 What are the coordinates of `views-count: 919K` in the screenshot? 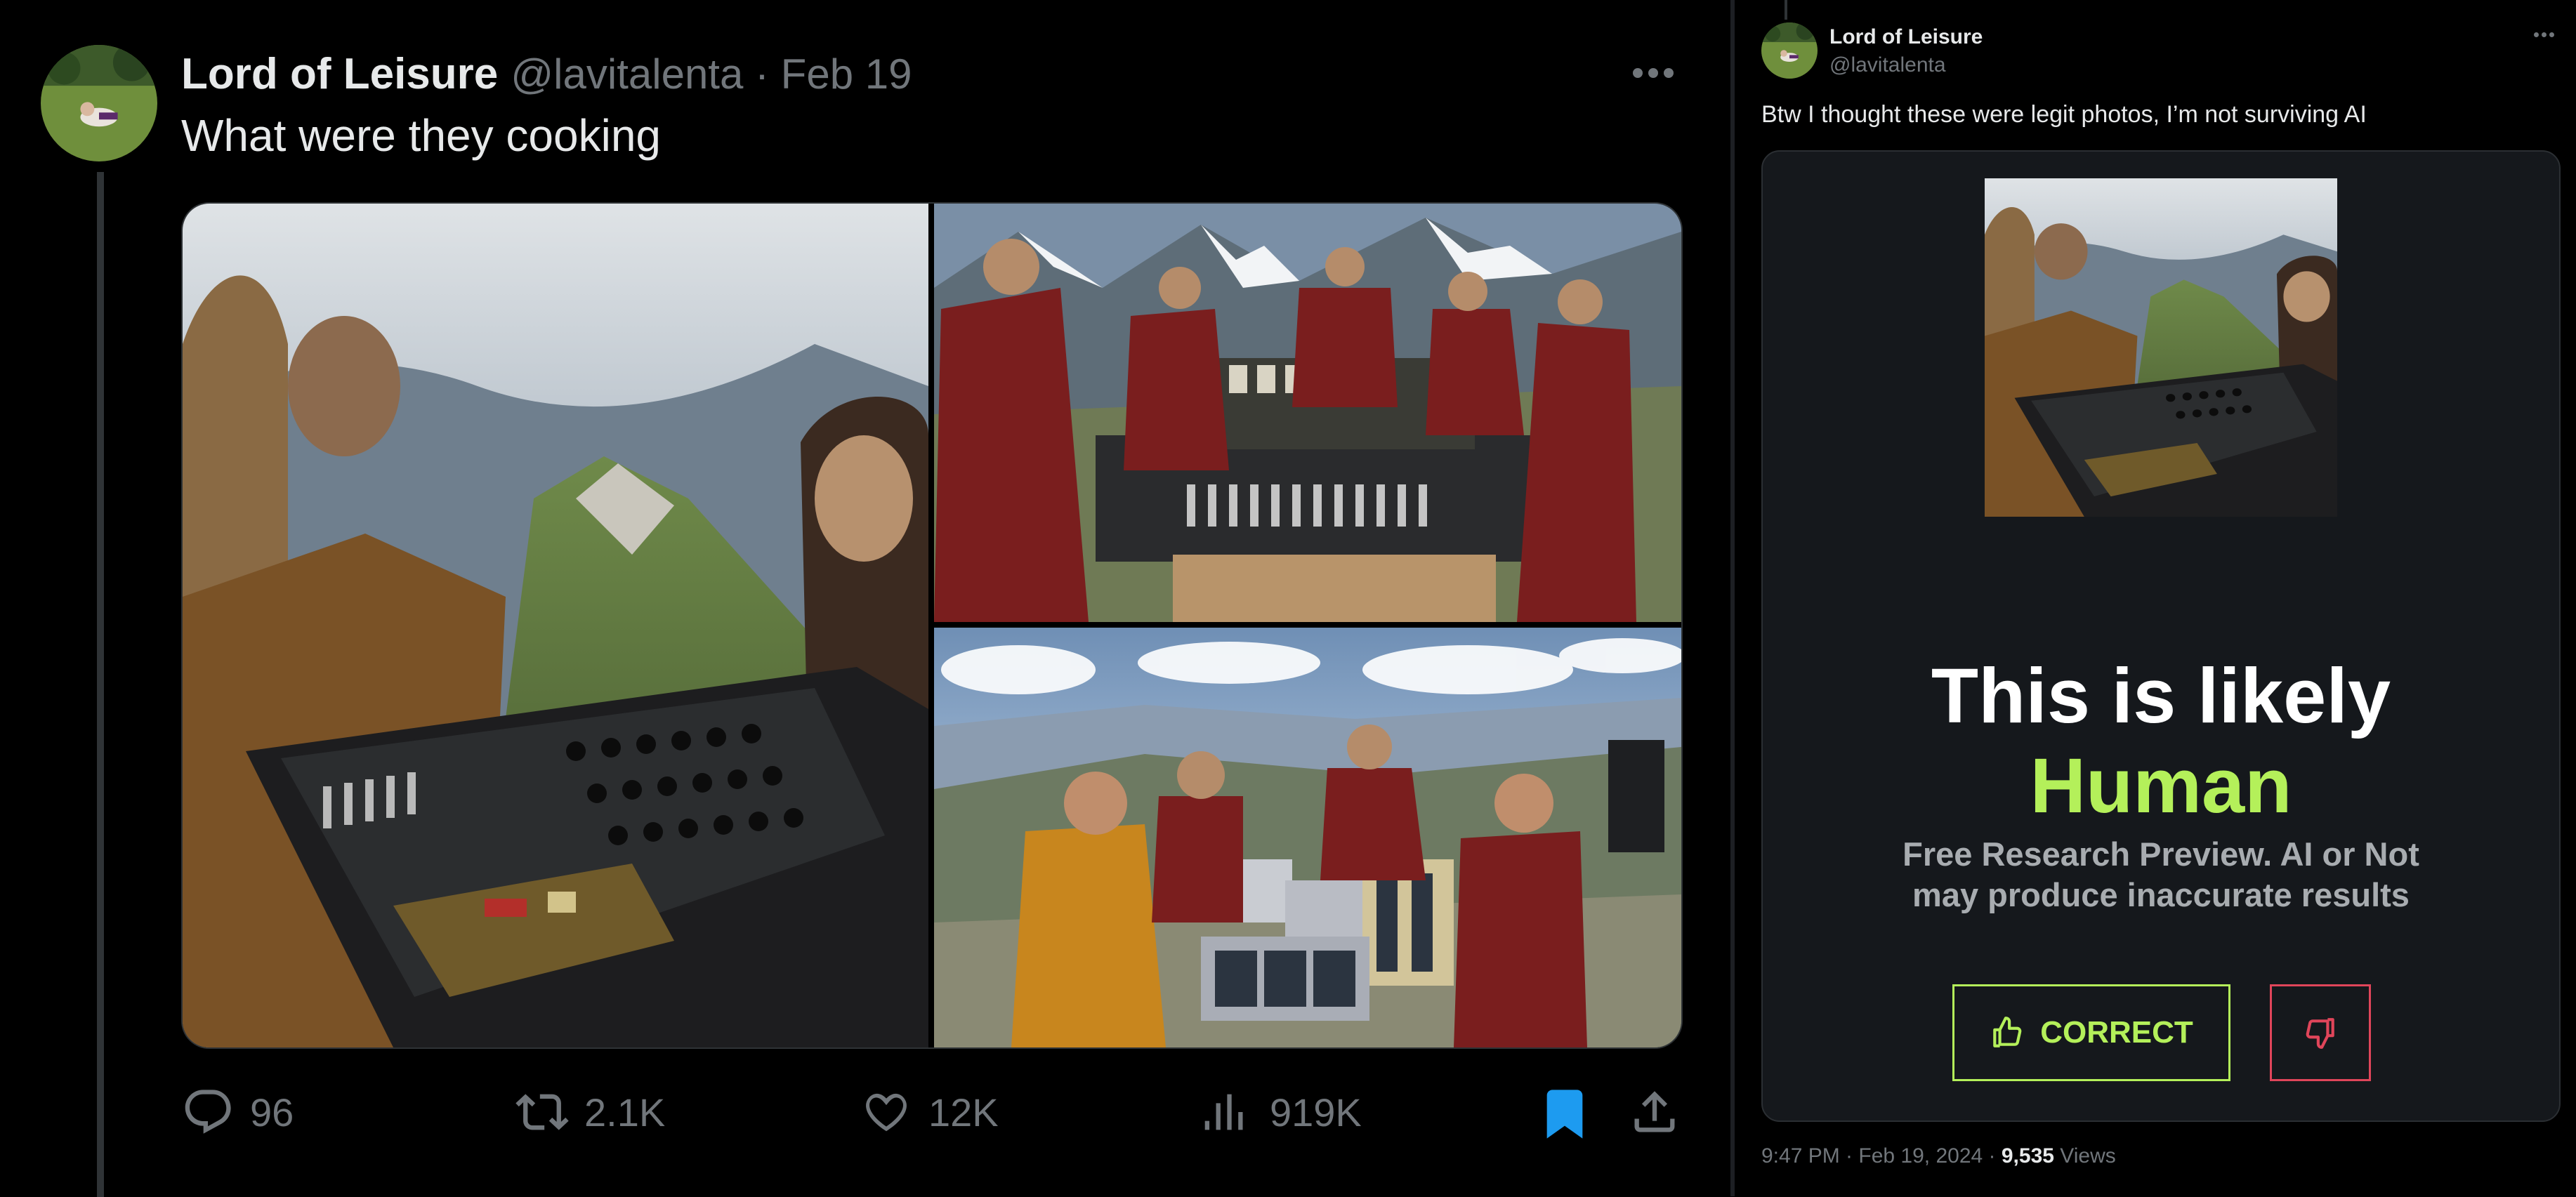 It's located at (1316, 1112).